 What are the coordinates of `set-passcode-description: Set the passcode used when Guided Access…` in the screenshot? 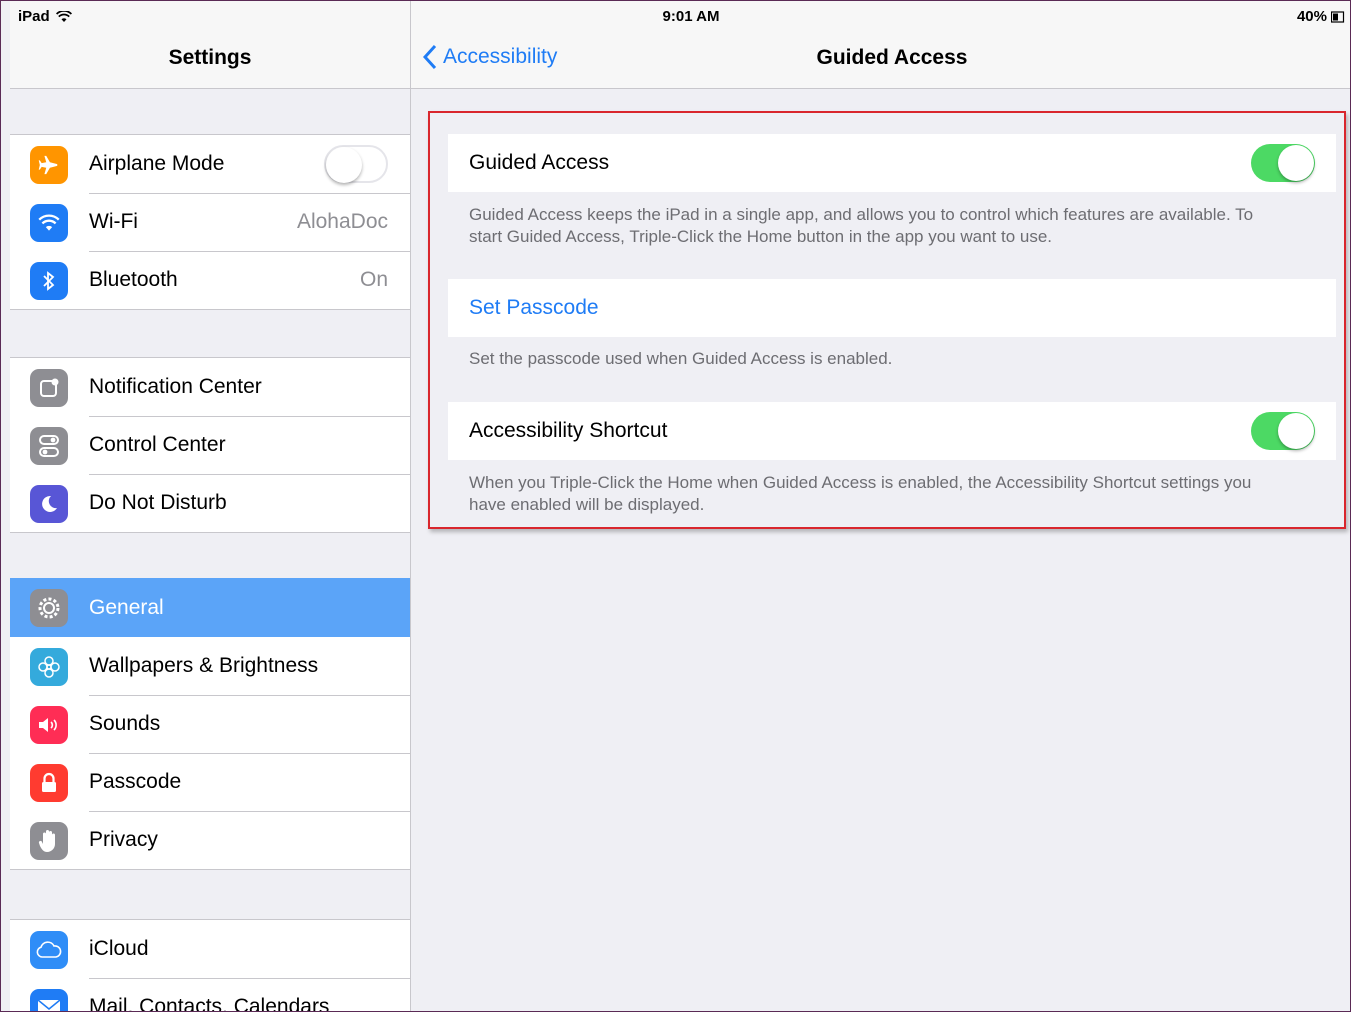 It's located at (681, 358).